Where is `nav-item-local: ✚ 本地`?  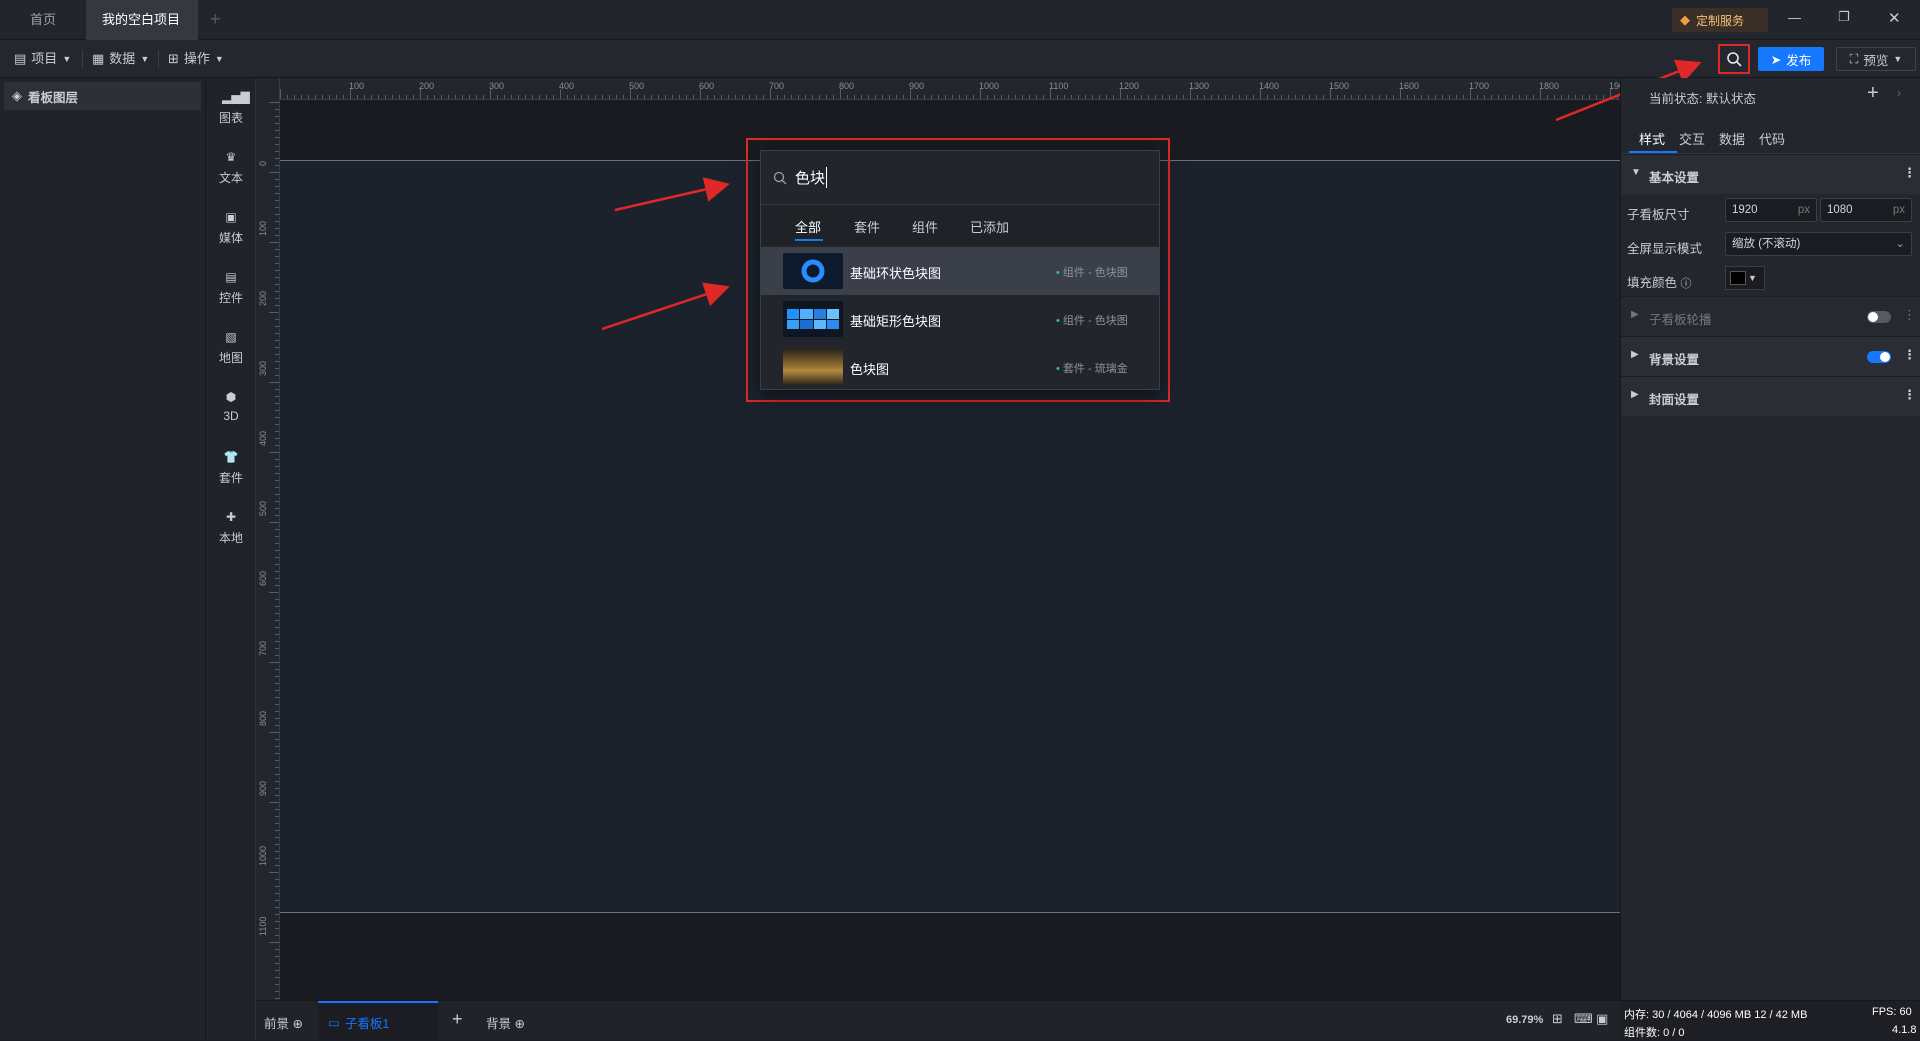 nav-item-local: ✚ 本地 is located at coordinates (231, 528).